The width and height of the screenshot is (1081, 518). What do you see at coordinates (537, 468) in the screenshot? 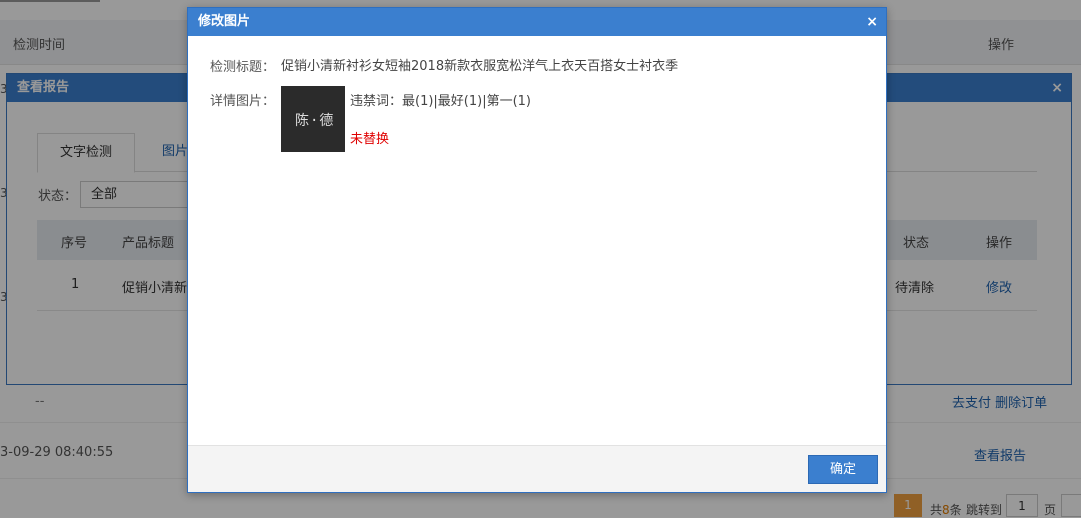
I see `modal-footer: 确定` at bounding box center [537, 468].